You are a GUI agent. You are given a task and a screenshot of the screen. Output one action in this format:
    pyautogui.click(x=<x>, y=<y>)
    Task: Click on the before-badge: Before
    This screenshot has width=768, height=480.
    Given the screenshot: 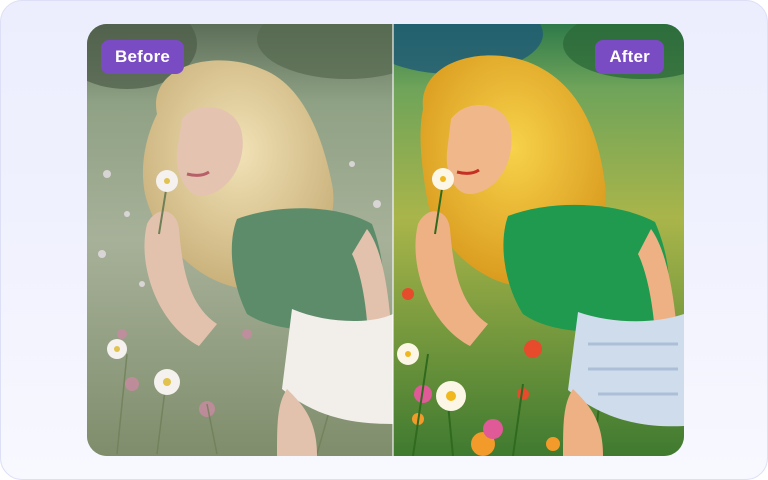 What is the action you would take?
    pyautogui.click(x=143, y=57)
    